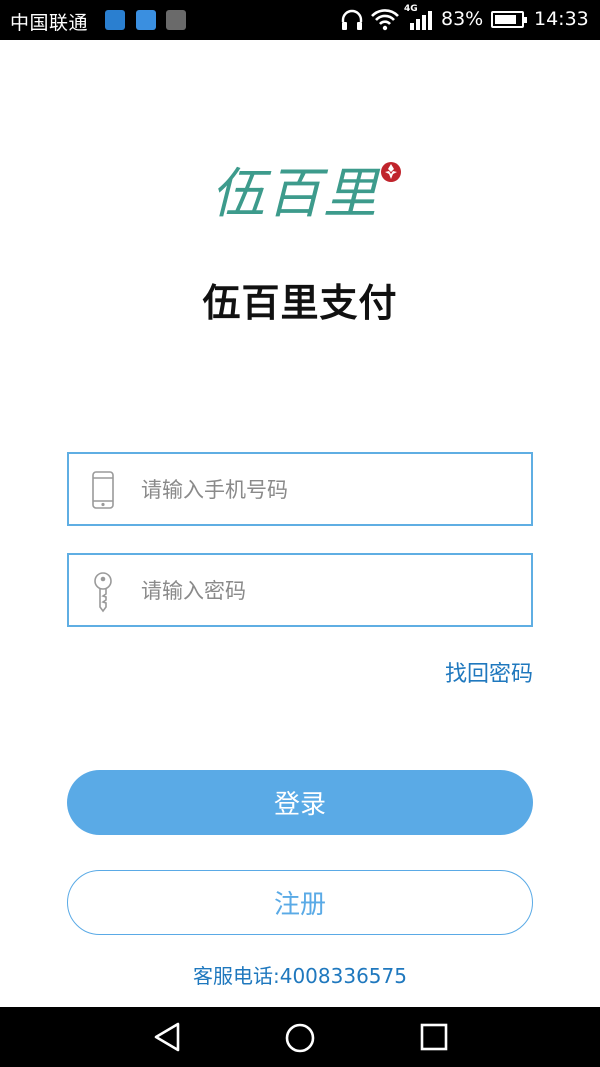 Image resolution: width=600 pixels, height=1067 pixels. What do you see at coordinates (115, 20) in the screenshot?
I see `notification-app-icon` at bounding box center [115, 20].